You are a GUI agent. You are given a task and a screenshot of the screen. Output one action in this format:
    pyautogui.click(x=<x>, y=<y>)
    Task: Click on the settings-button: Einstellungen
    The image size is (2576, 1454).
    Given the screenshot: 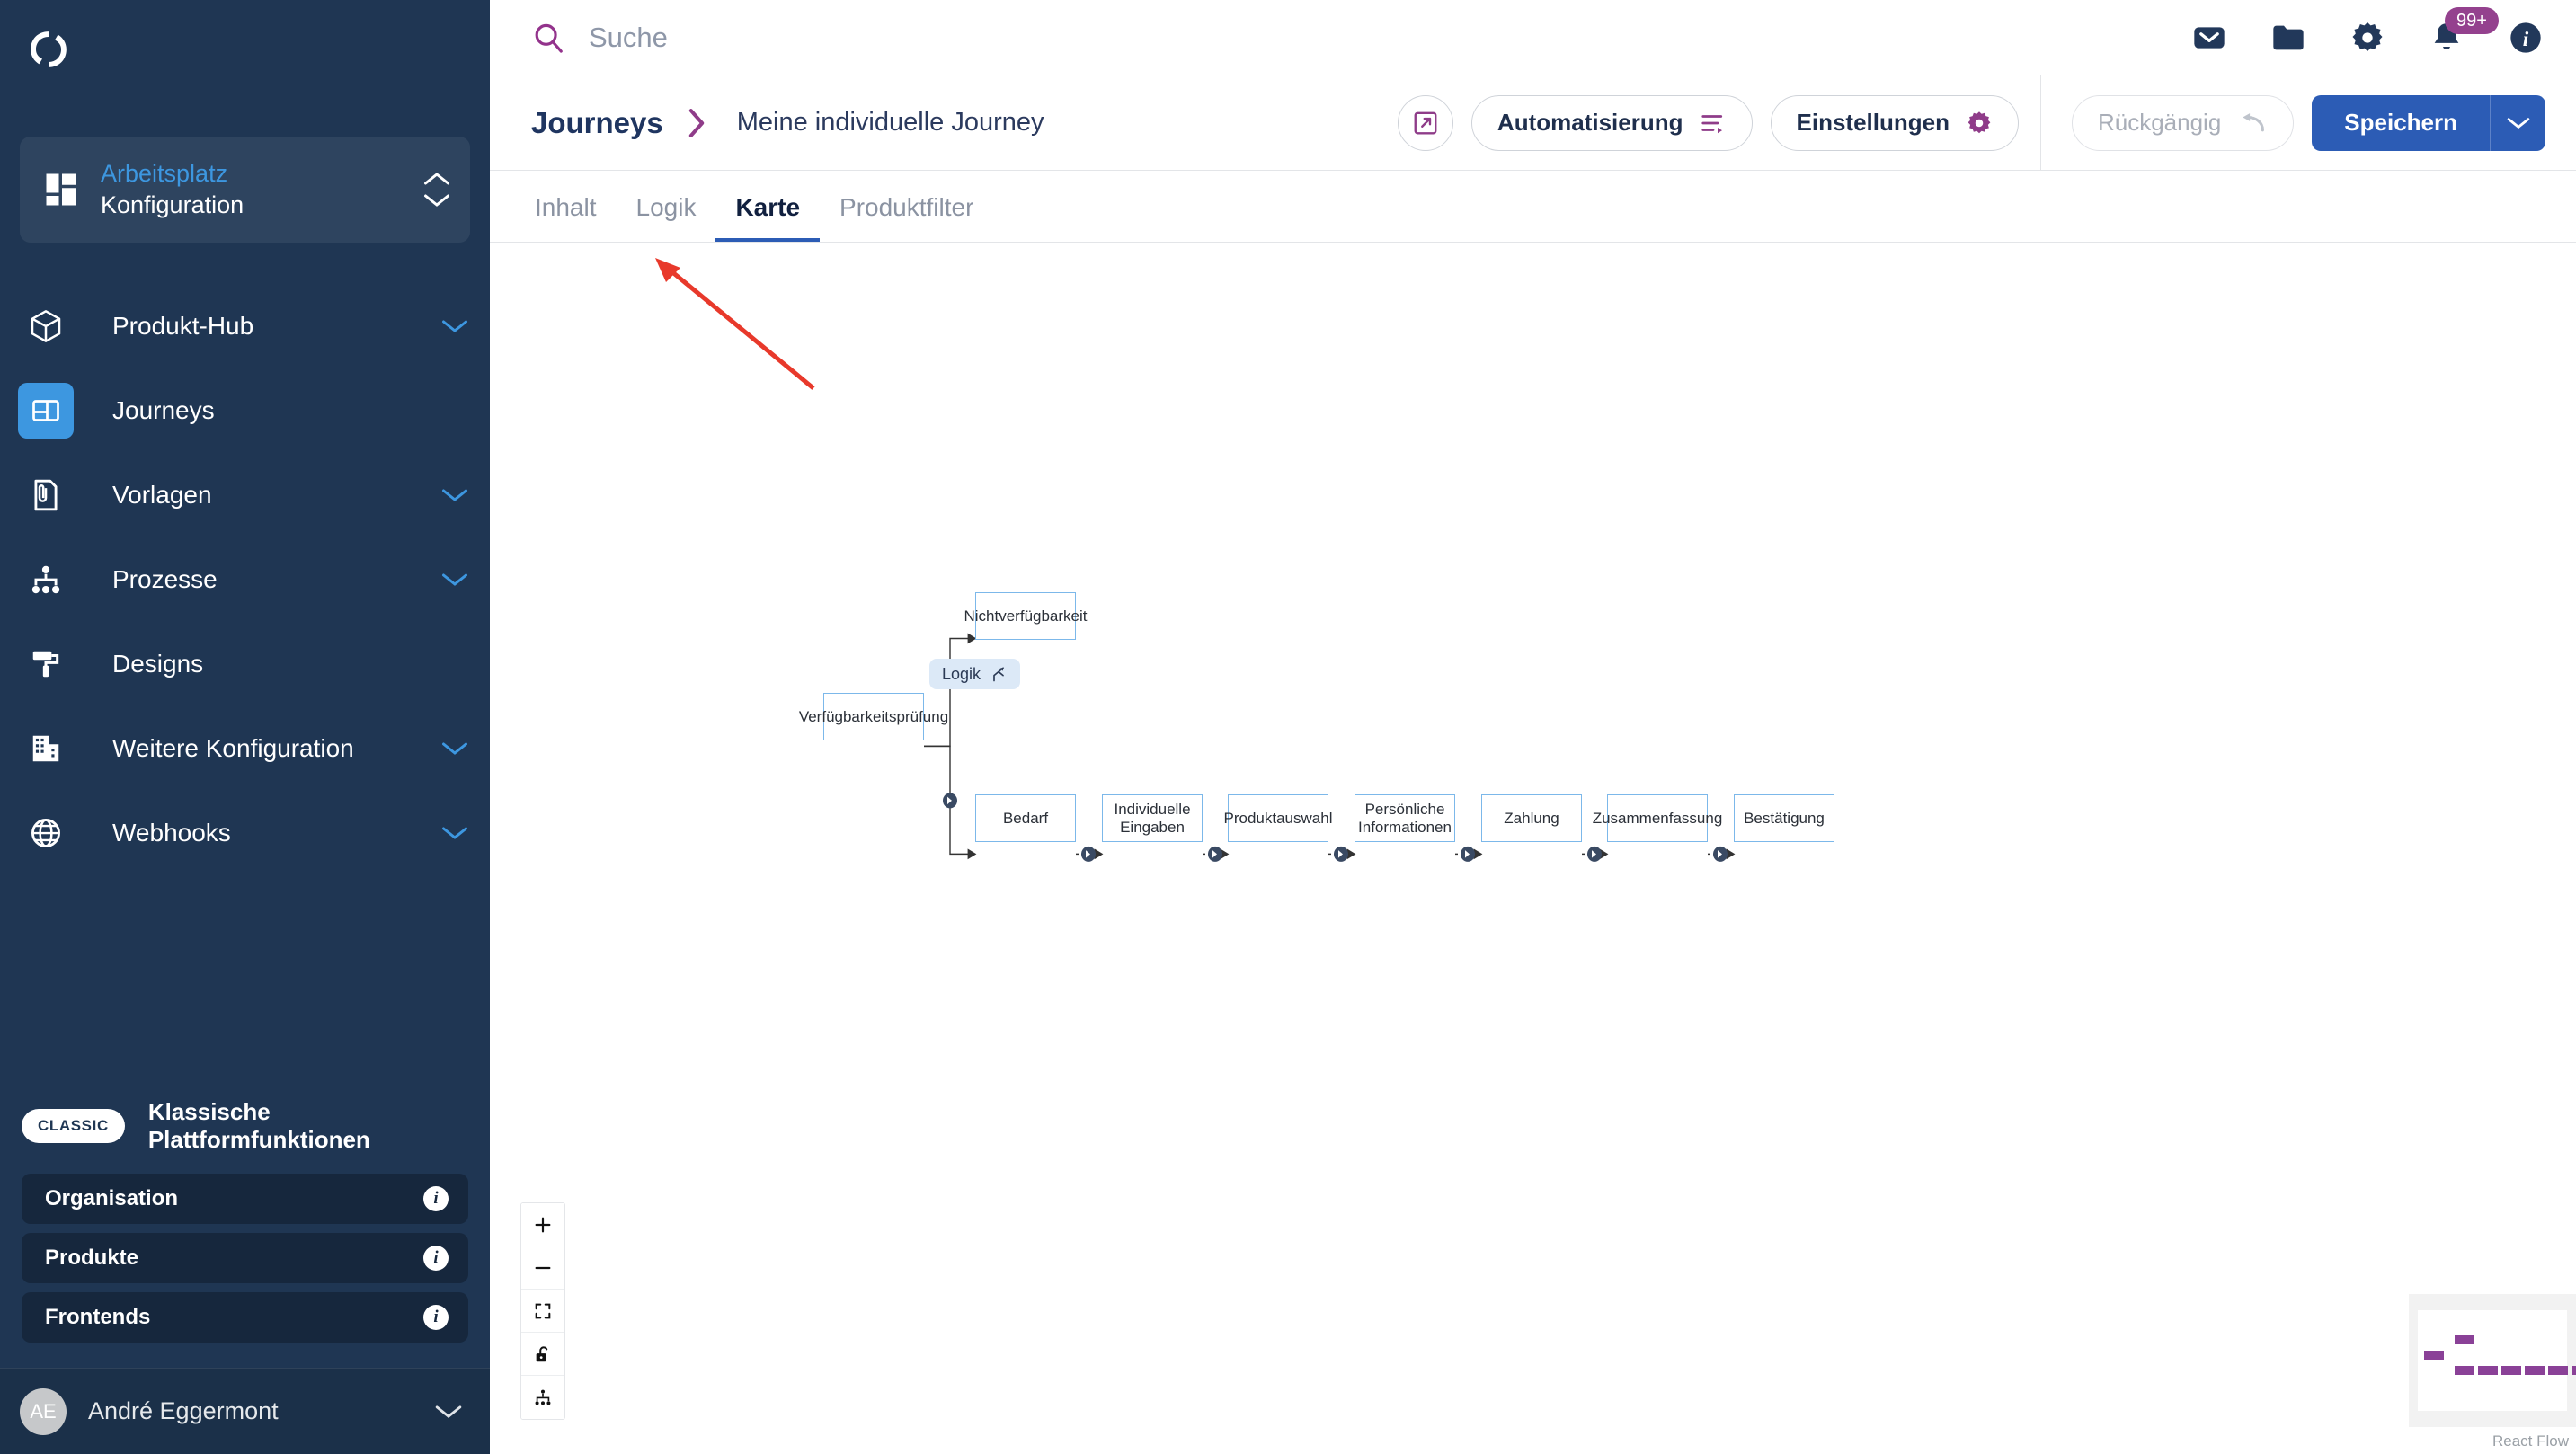 What is the action you would take?
    pyautogui.click(x=1894, y=122)
    